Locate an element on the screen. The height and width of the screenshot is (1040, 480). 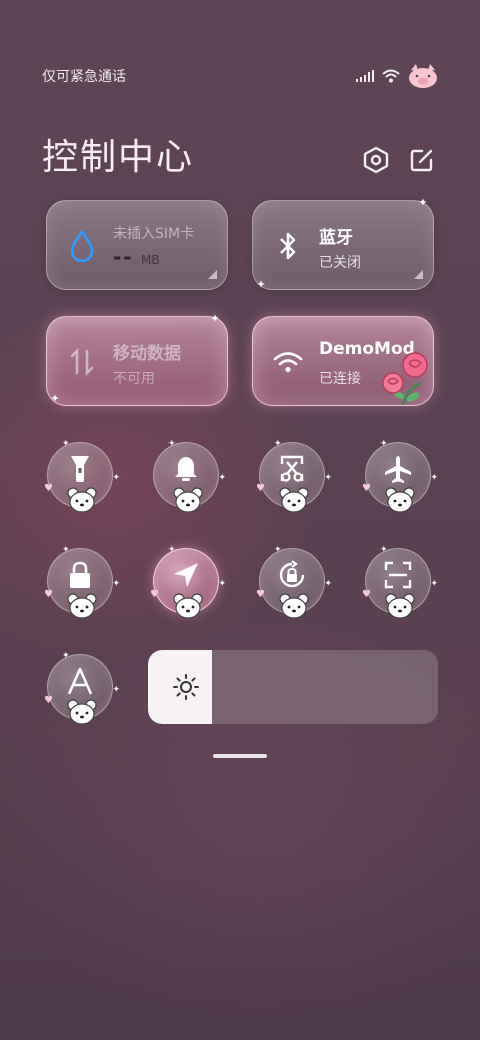
status-icons is located at coordinates (397, 76).